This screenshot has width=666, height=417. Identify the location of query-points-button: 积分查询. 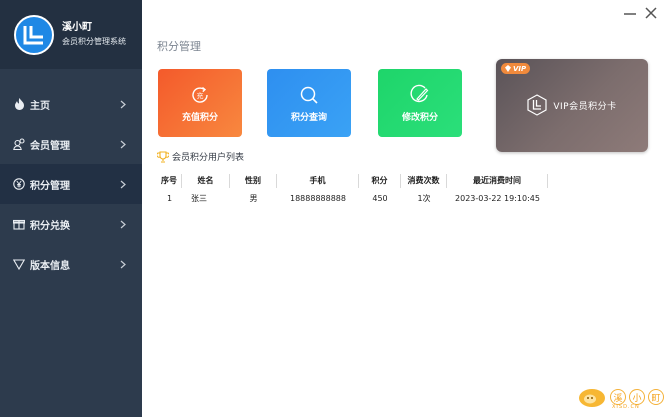
(309, 103).